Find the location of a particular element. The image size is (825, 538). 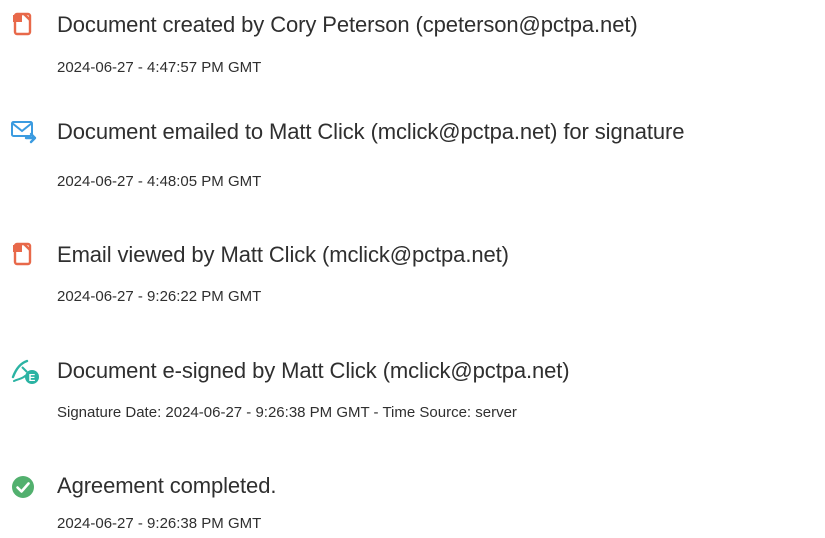

event-timestamp: 2024-06-27 - 9:26:38 PM GMT is located at coordinates (159, 523).